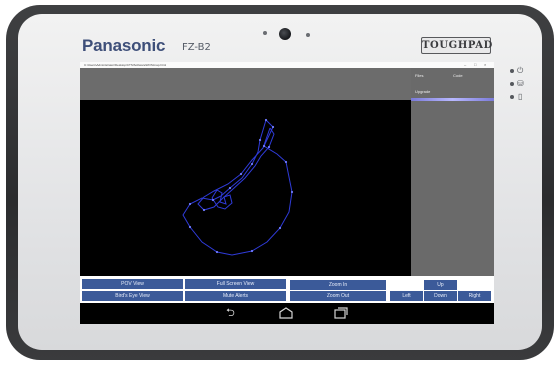 Image resolution: width=560 pixels, height=365 pixels. I want to click on recents-icon, so click(341, 314).